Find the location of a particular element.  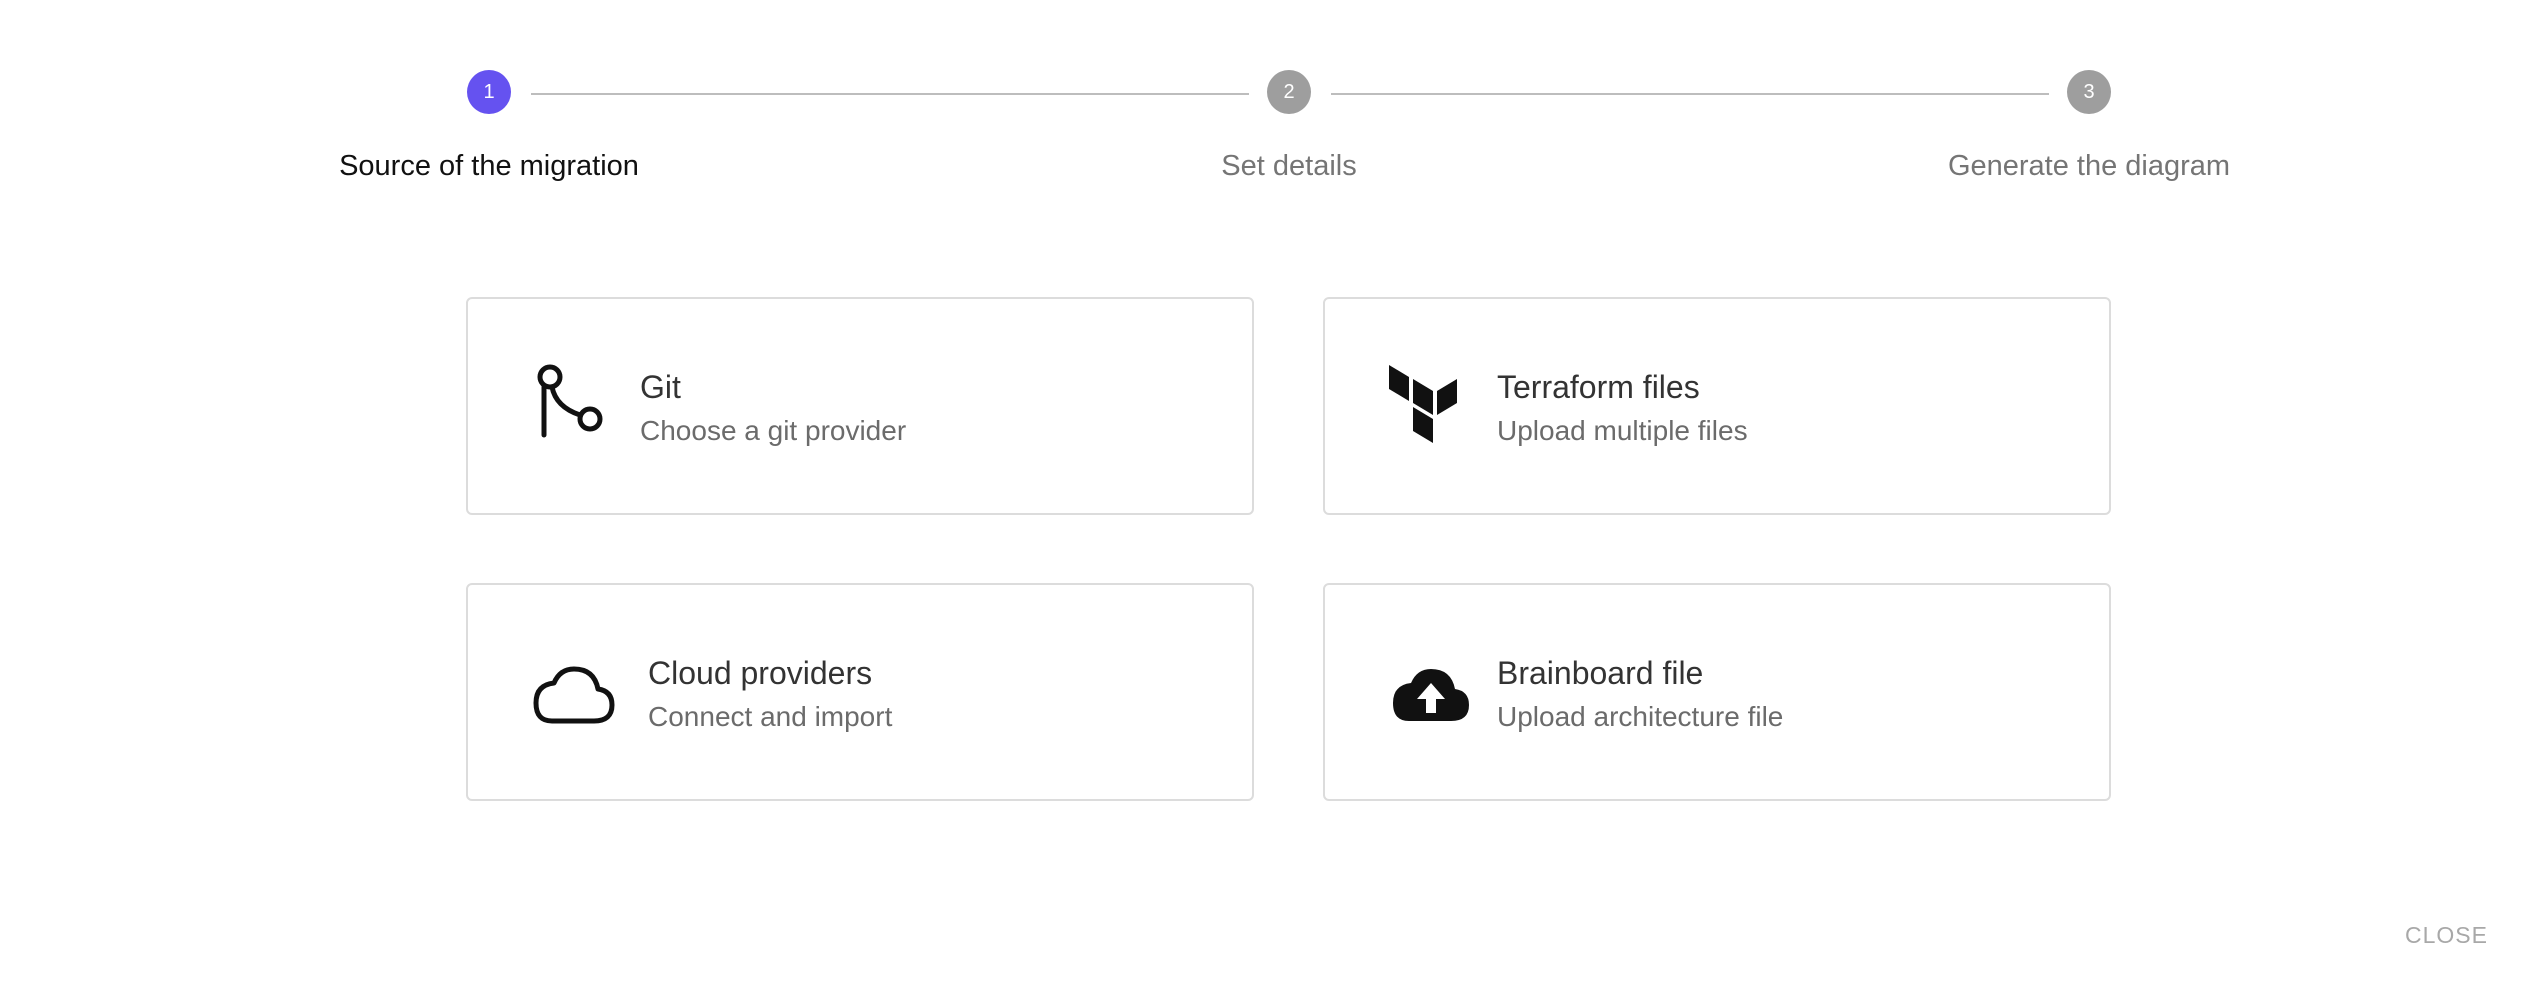

option-text: Git Choose a git provider is located at coordinates (773, 409).